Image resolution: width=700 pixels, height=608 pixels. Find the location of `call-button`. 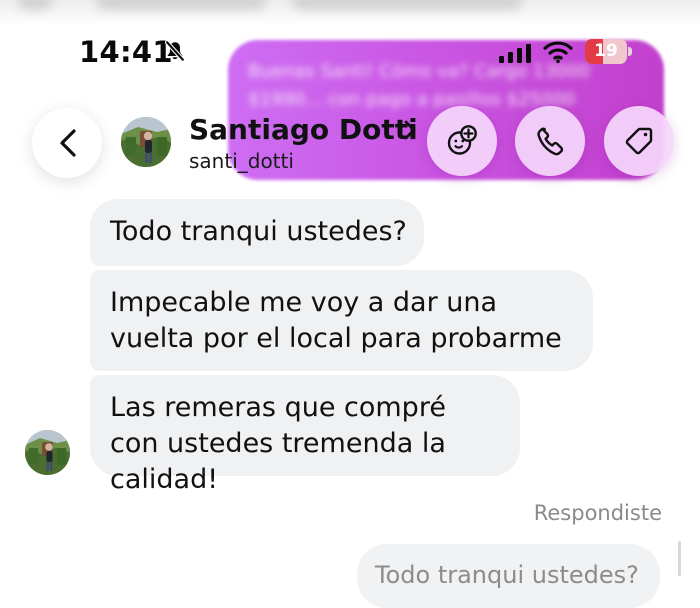

call-button is located at coordinates (550, 141).